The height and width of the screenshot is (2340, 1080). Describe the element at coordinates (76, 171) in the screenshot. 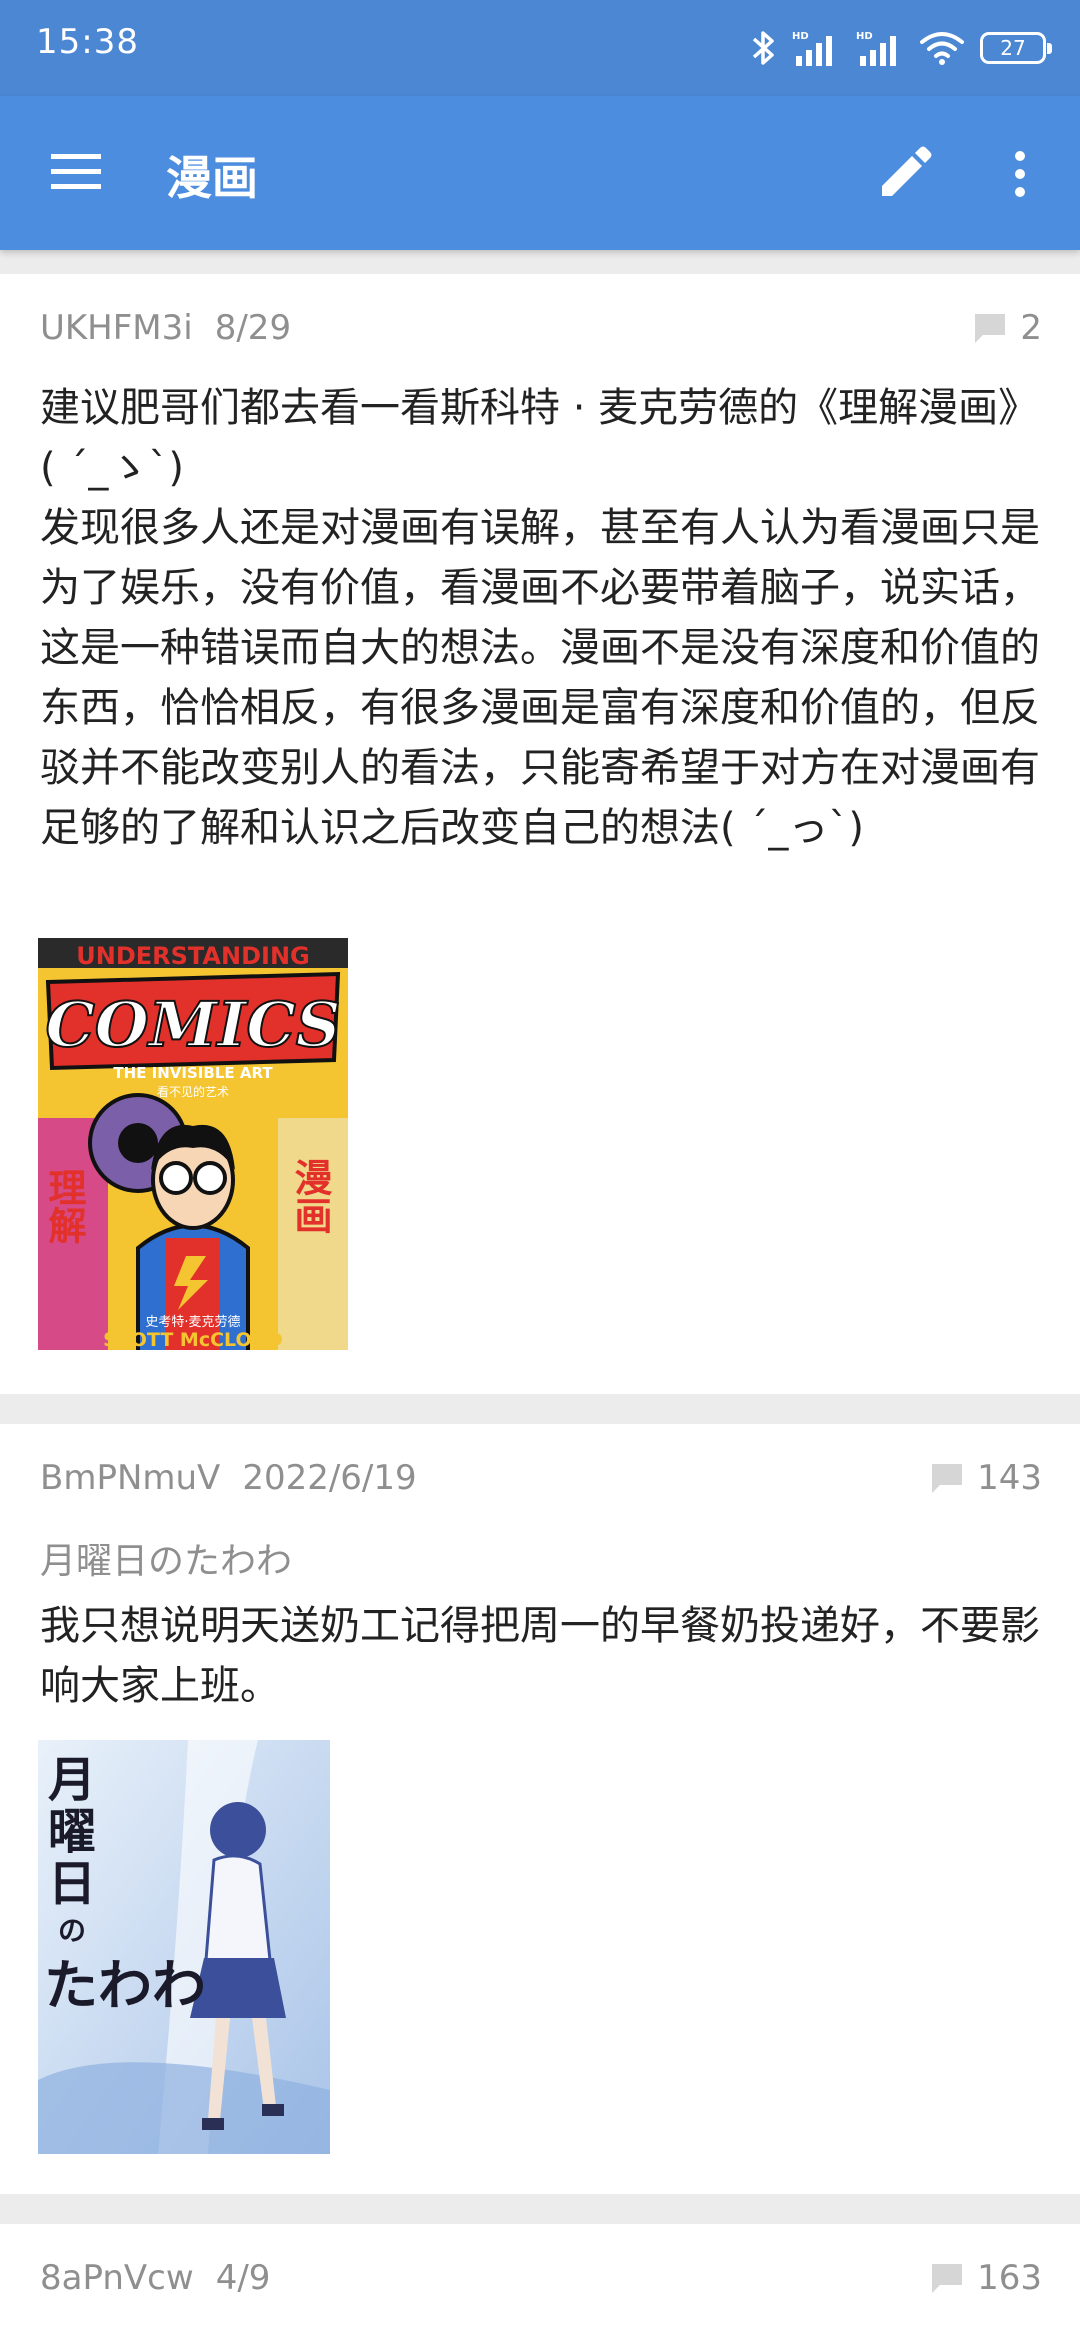

I see `menu-icon` at that location.